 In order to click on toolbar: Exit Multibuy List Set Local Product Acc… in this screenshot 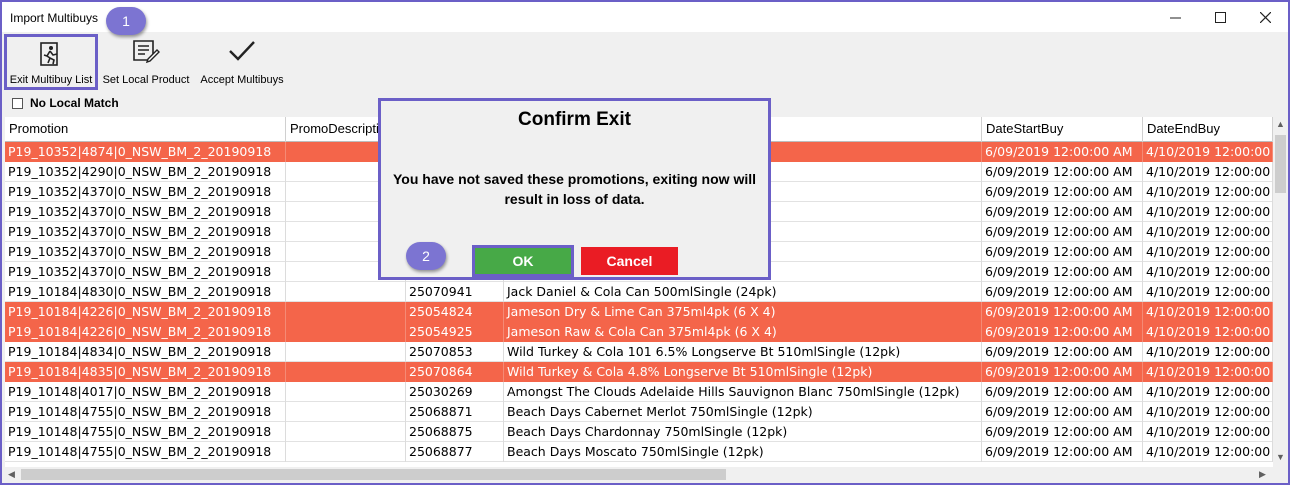, I will do `click(645, 62)`.